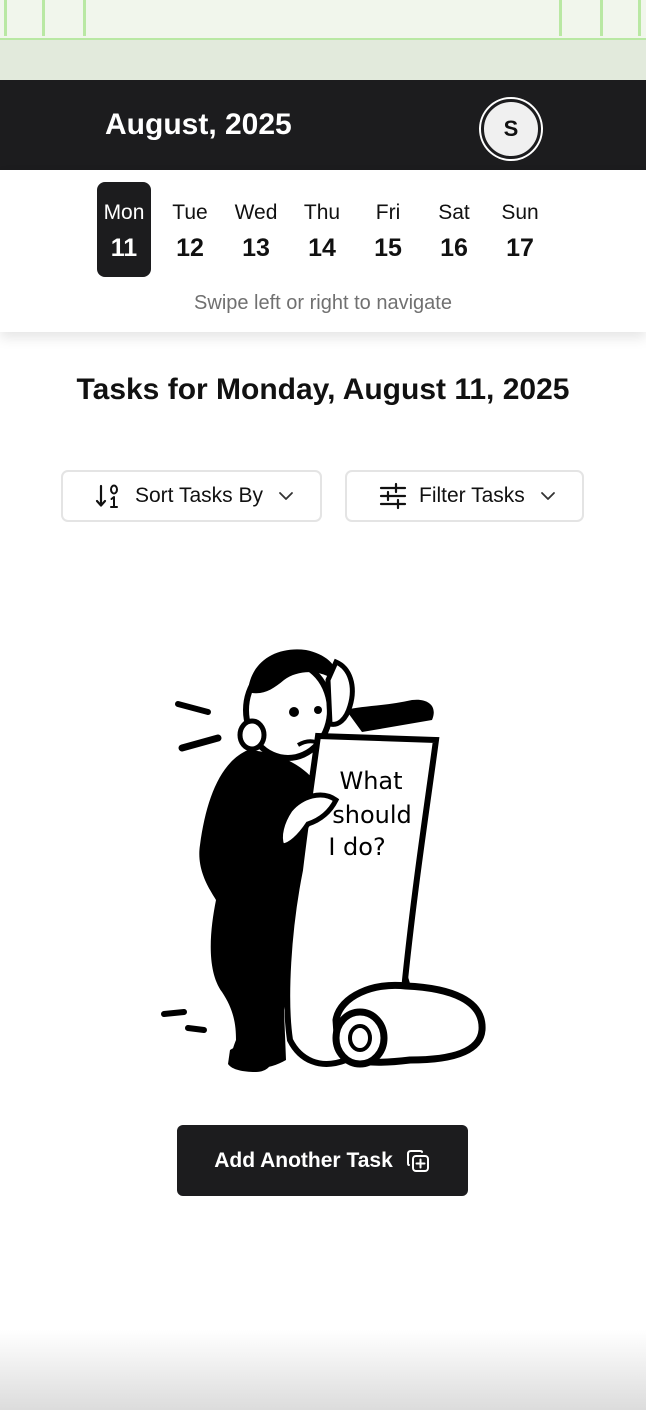 This screenshot has height=1410, width=646. I want to click on scroll-text-line3: I do?, so click(356, 847).